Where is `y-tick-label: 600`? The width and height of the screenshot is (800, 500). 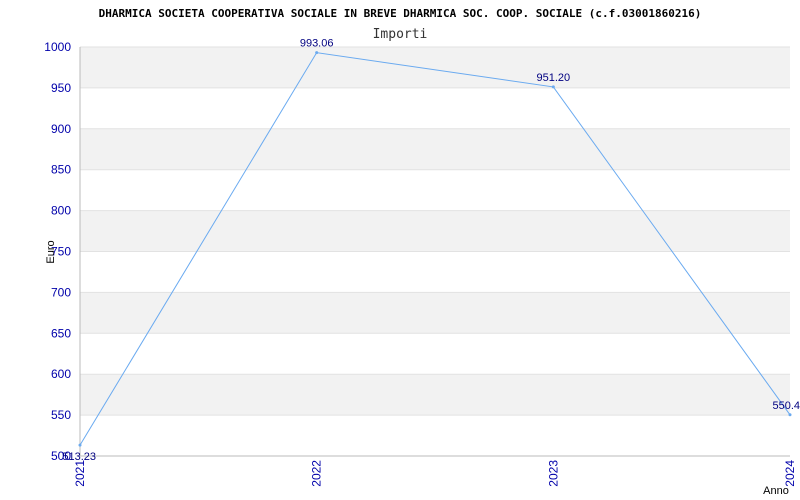 y-tick-label: 600 is located at coordinates (61, 374).